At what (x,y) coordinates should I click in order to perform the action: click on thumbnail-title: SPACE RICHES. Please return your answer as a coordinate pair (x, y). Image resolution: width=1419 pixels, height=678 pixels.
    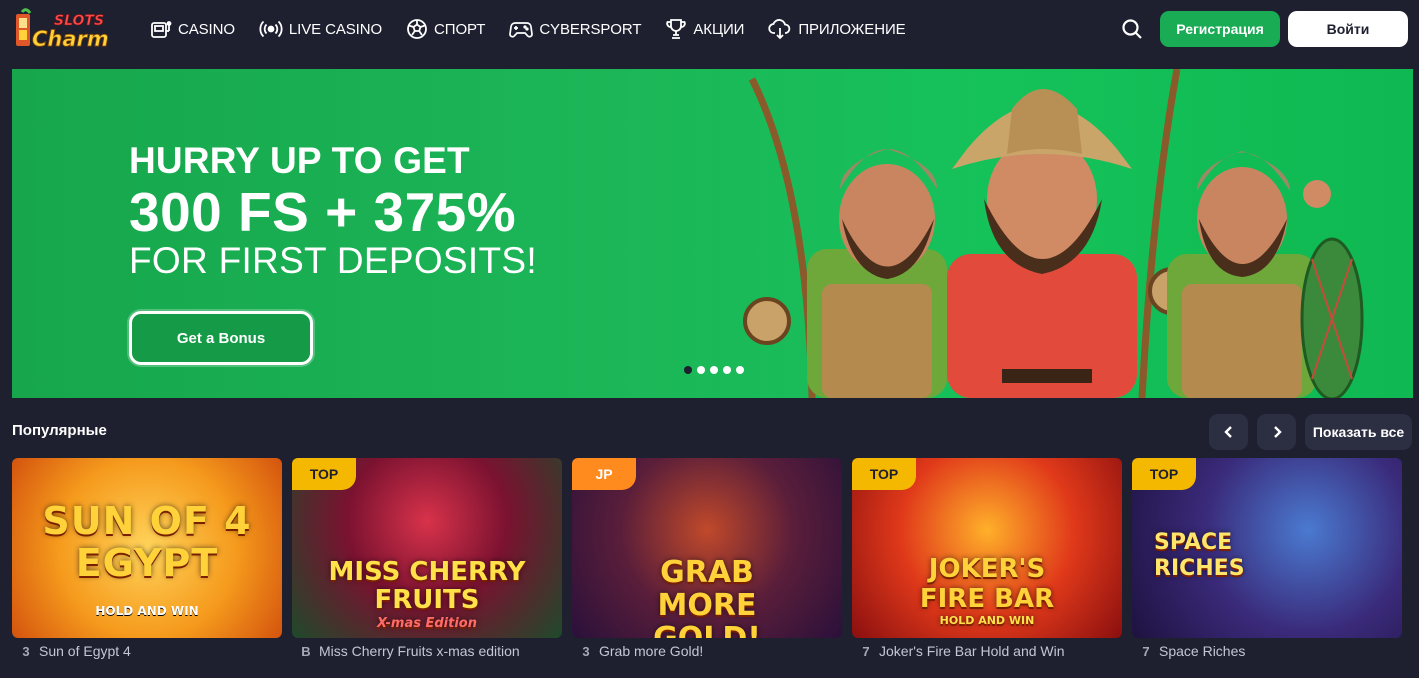
    Looking at the image, I should click on (1199, 555).